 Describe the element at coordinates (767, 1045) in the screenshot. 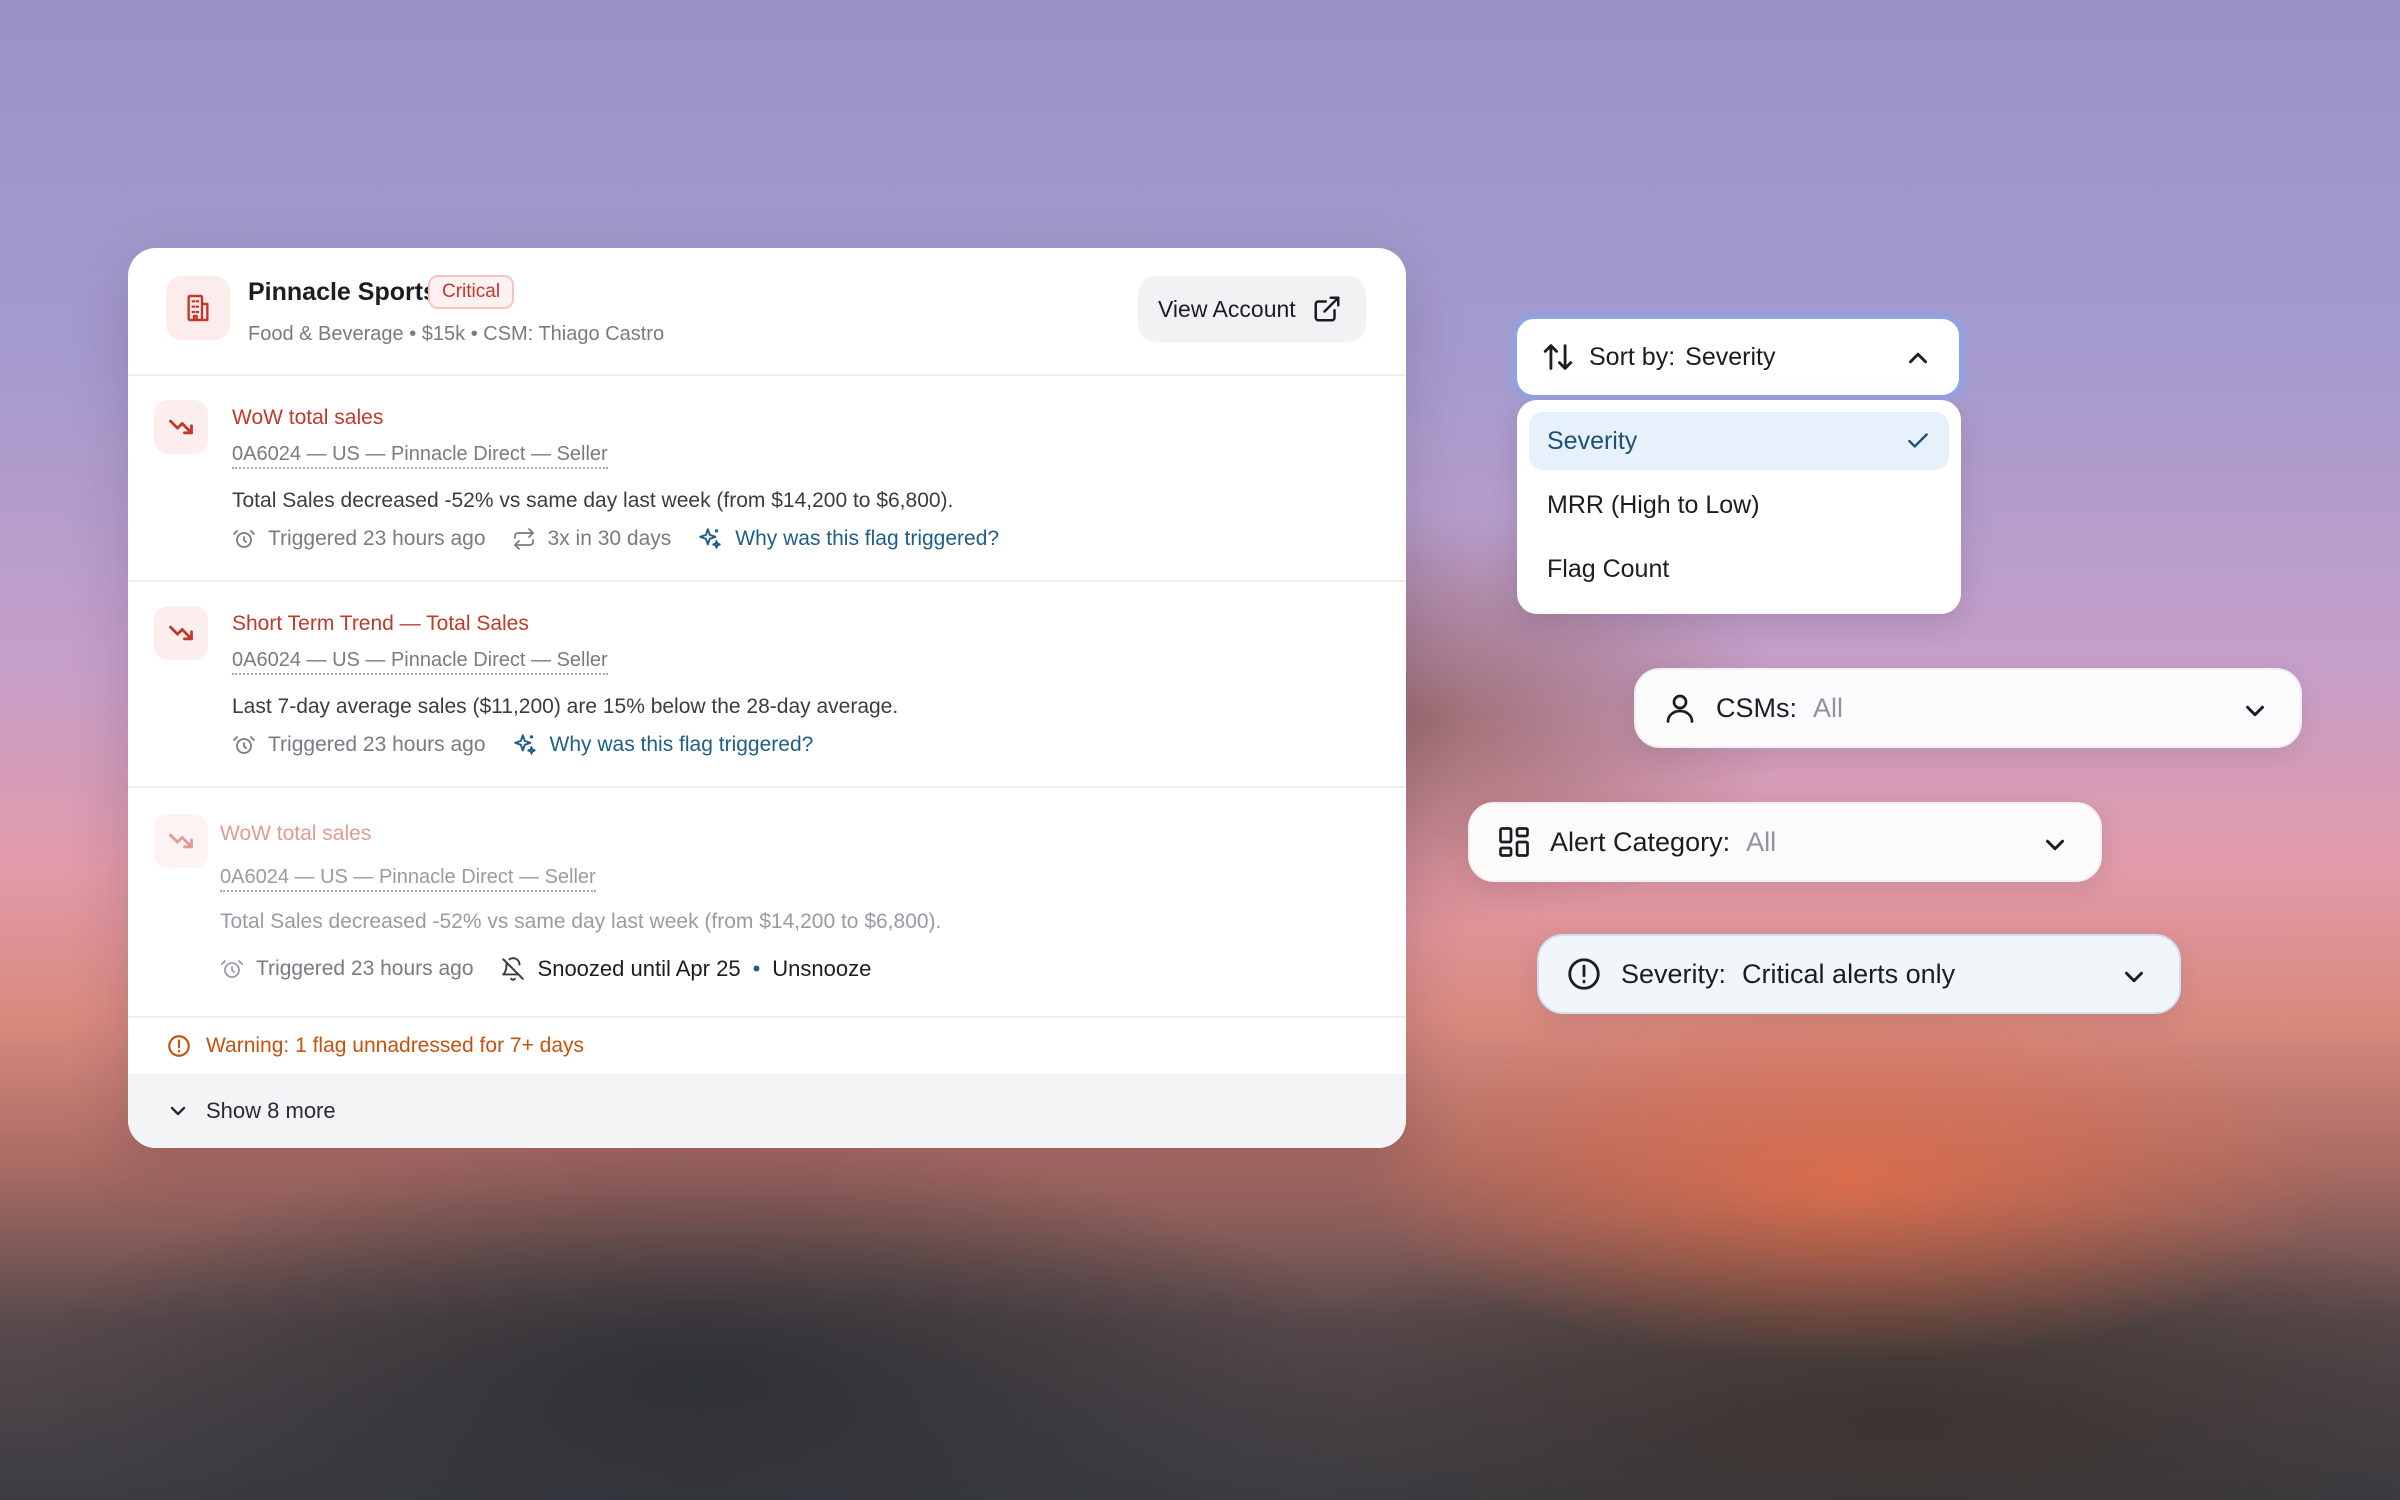

I see `warning-banner: Warning: 1 flag unnadressed for 7+ days` at that location.